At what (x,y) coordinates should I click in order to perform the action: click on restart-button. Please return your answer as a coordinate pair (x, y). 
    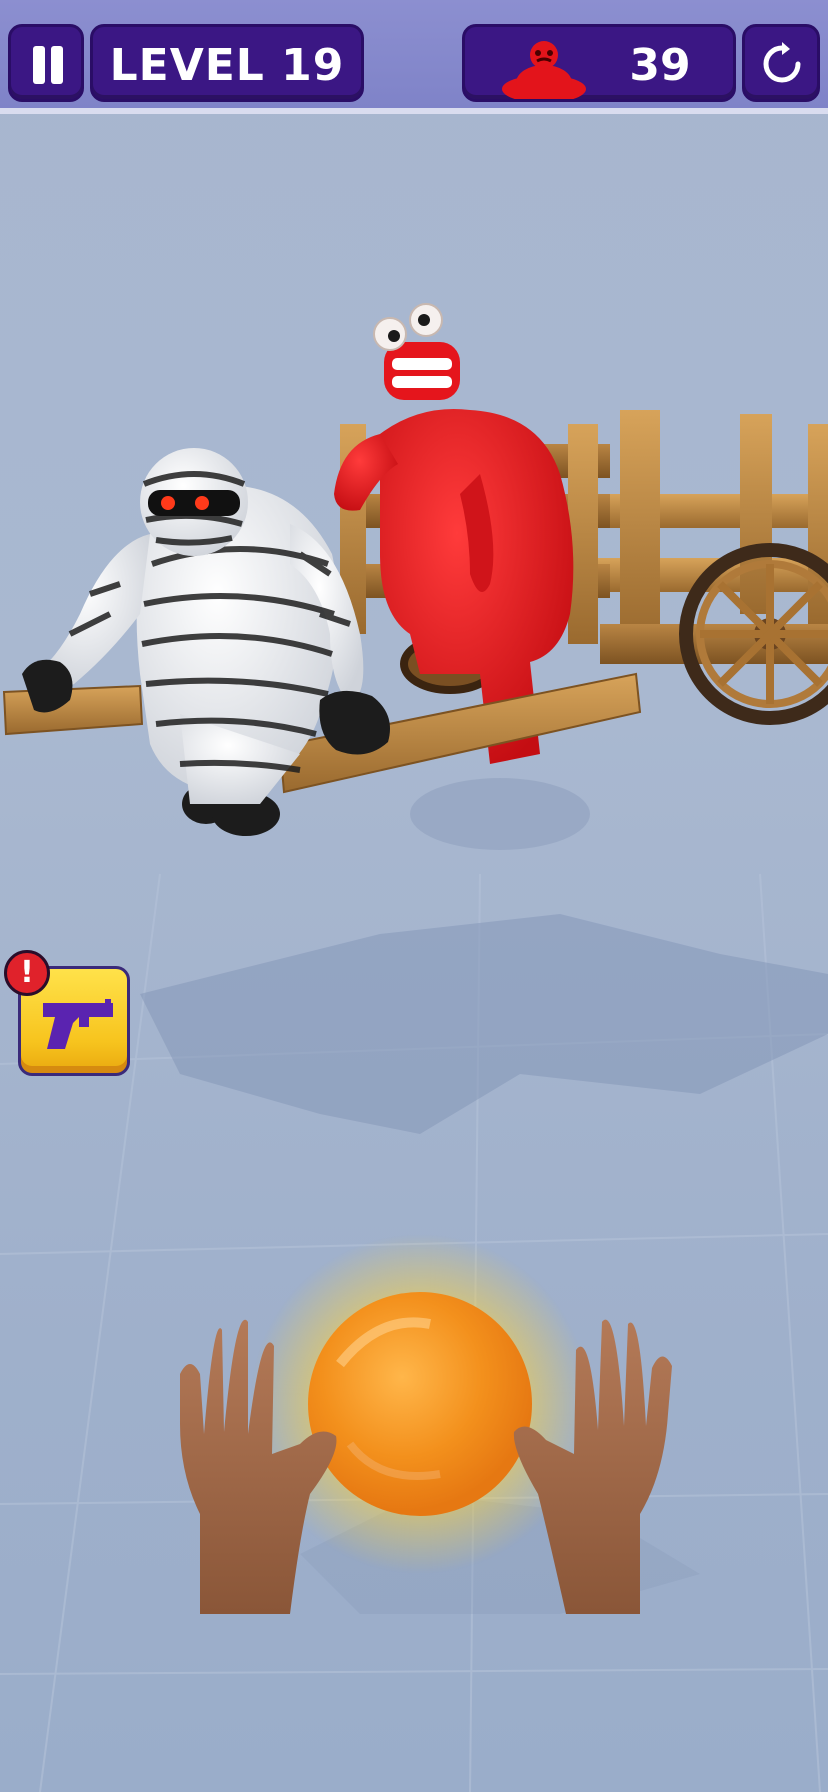
    Looking at the image, I should click on (781, 63).